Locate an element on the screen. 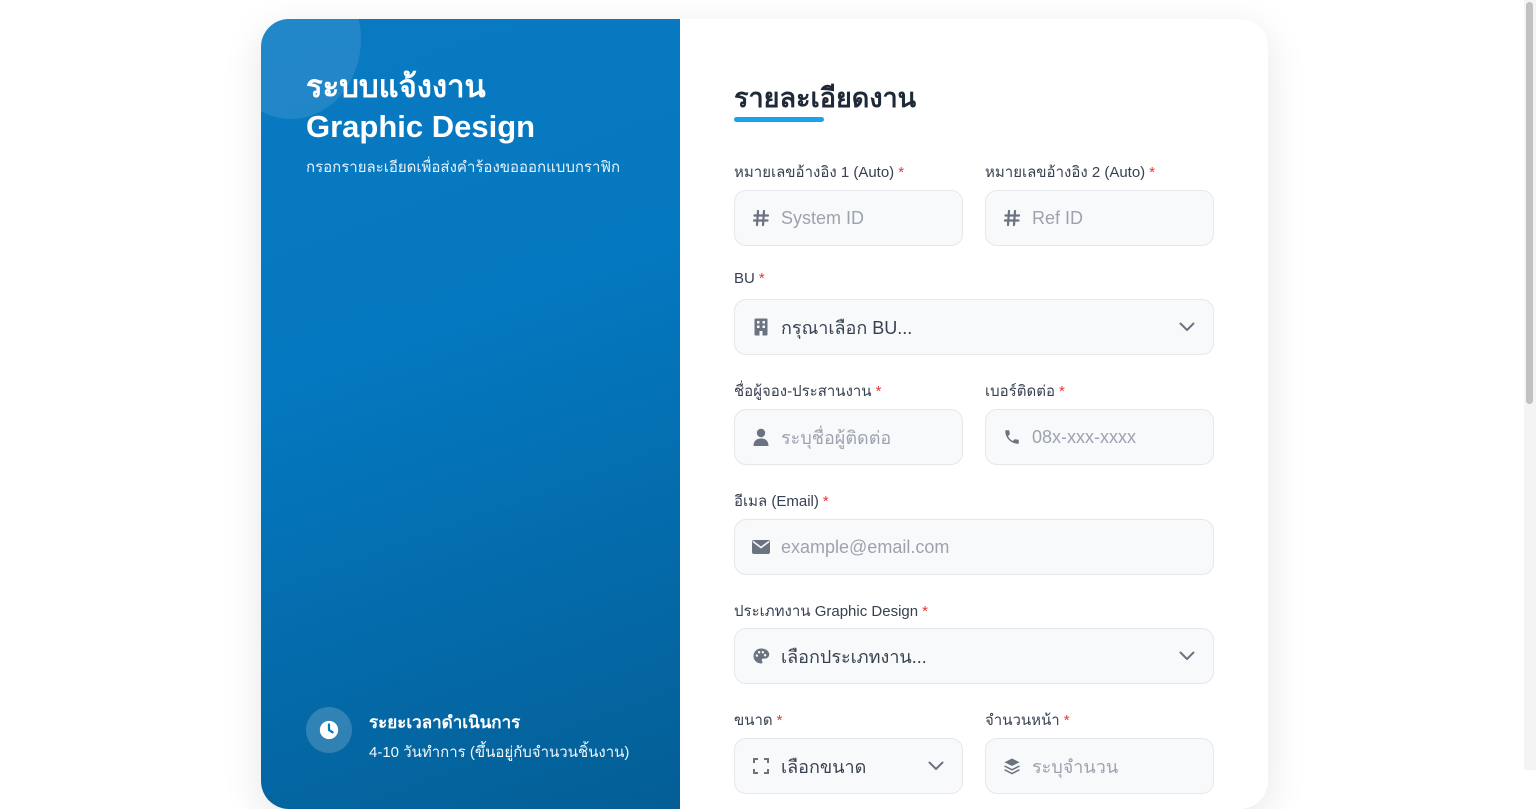 This screenshot has width=1536, height=809. user-icon is located at coordinates (761, 437).